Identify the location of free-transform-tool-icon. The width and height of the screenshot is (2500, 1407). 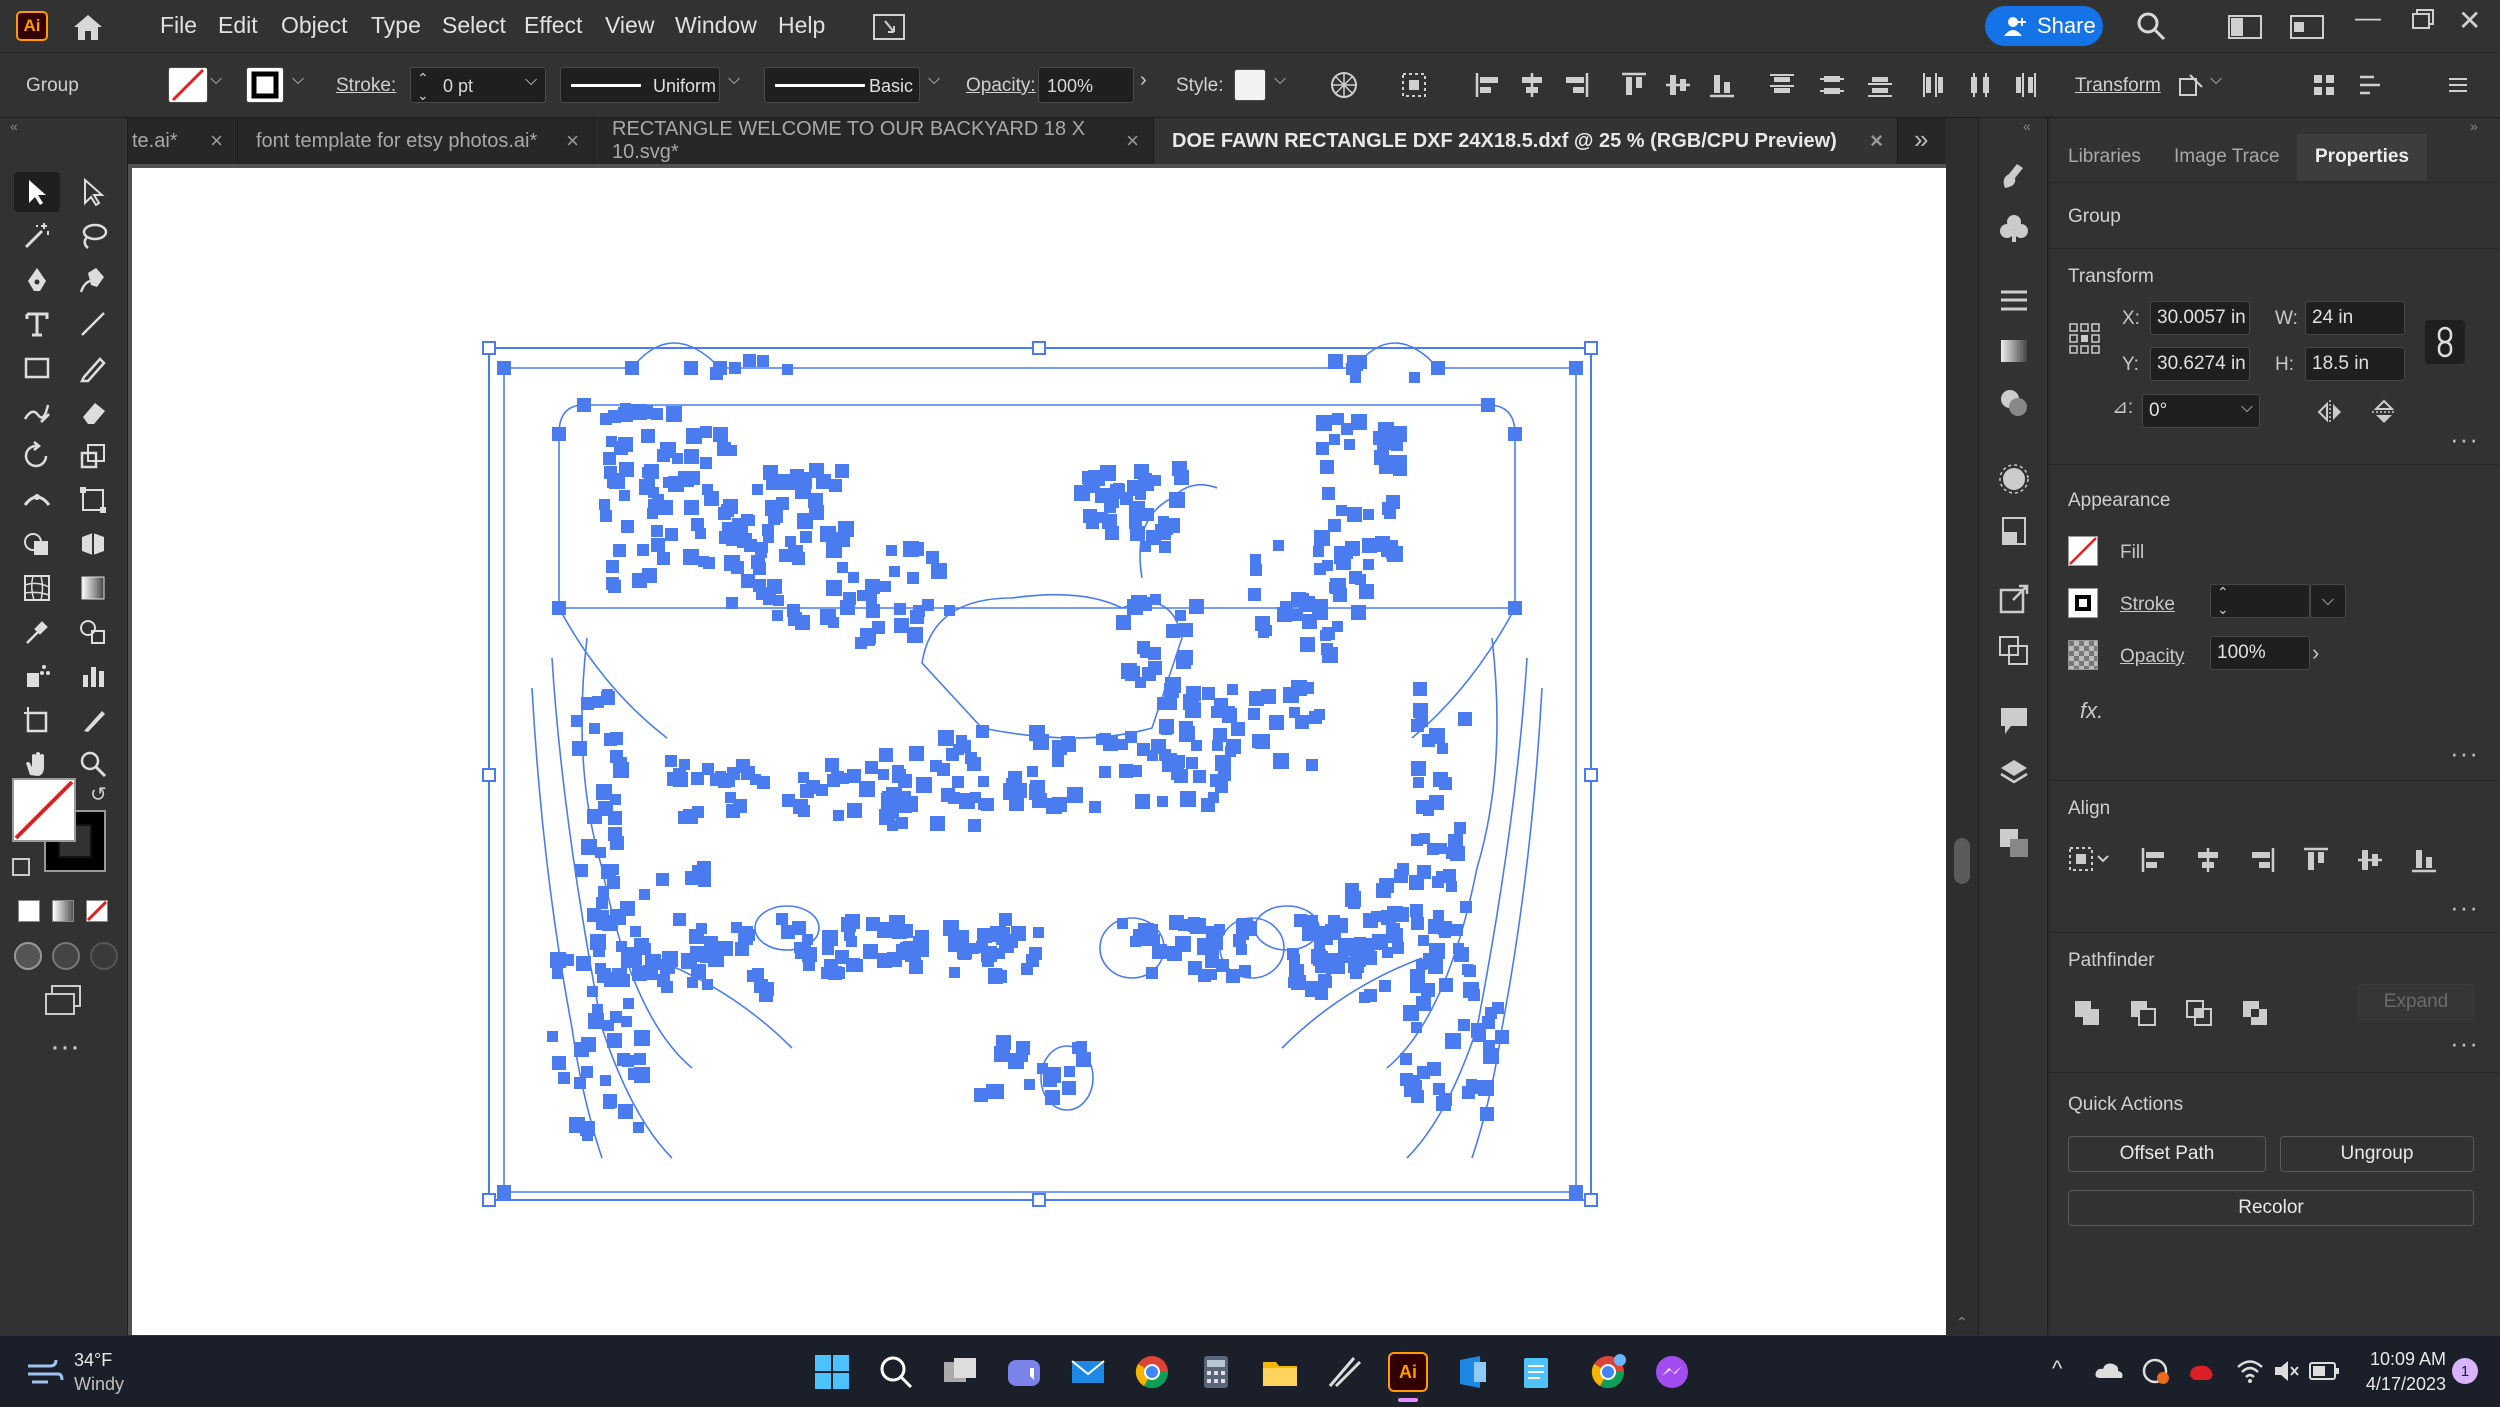
(93, 500).